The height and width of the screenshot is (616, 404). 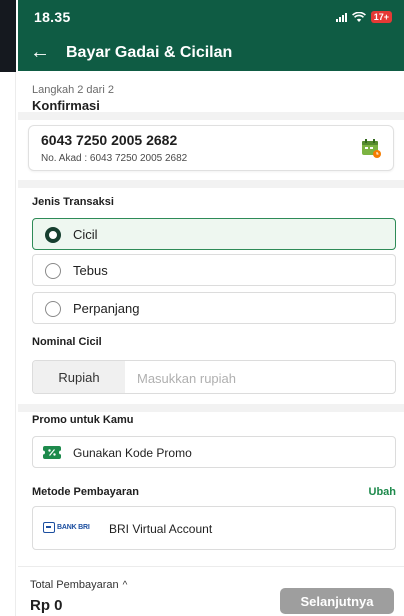 I want to click on step-indicator: Langkah 2 dari 2 Konfirmasi, so click(x=73, y=98).